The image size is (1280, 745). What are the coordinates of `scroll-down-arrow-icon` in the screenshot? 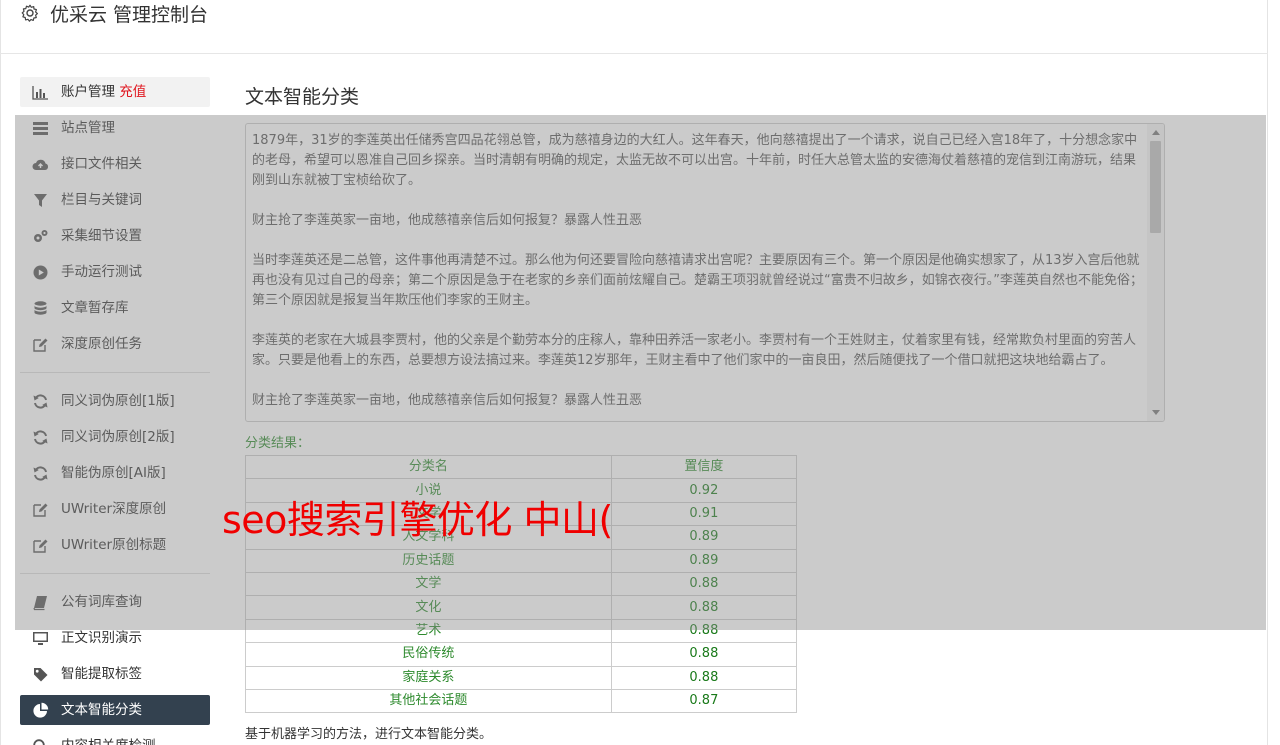 It's located at (1156, 412).